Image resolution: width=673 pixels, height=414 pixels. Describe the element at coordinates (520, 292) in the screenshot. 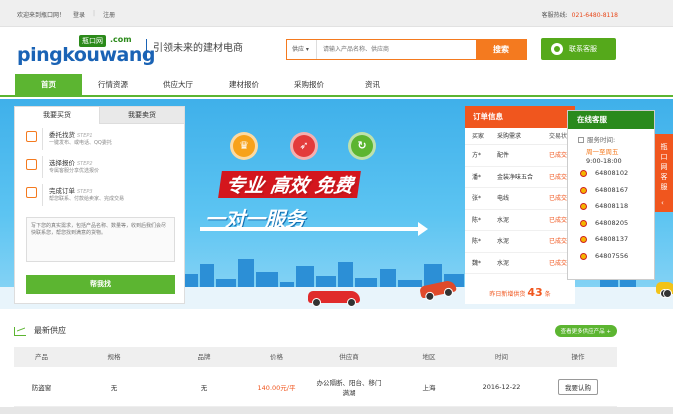

I see `new-supply-count: 昨日新增供货 43 条` at that location.